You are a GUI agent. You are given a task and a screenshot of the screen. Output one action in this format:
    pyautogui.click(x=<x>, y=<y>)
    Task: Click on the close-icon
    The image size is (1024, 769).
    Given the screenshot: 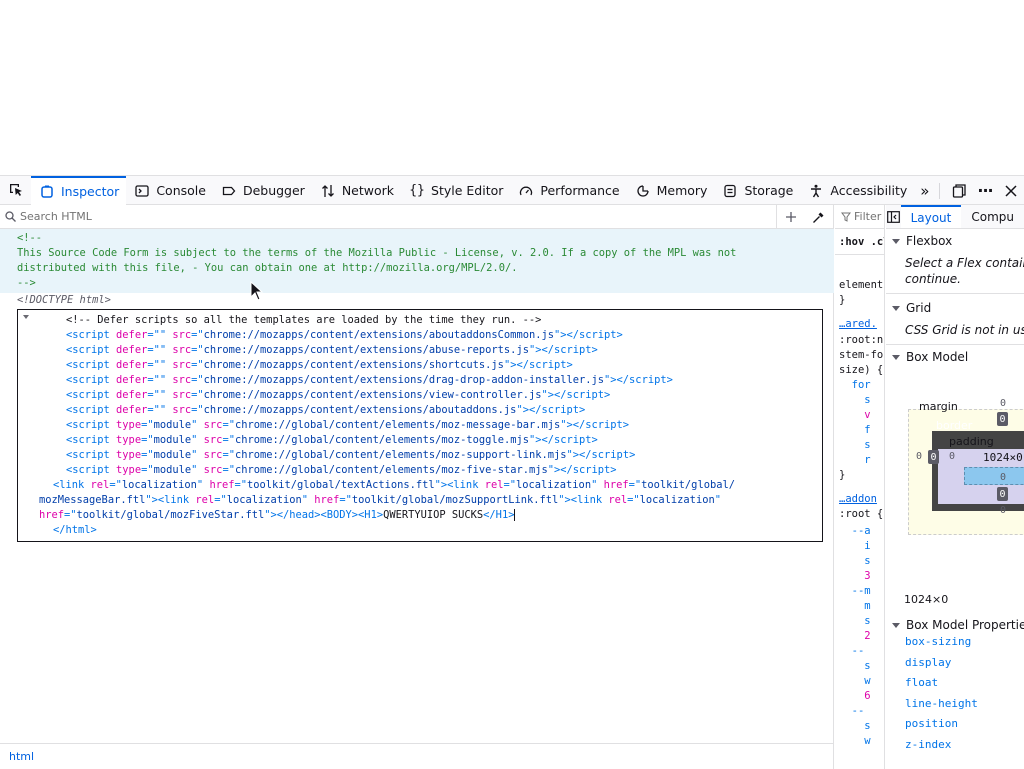 What is the action you would take?
    pyautogui.click(x=1011, y=190)
    